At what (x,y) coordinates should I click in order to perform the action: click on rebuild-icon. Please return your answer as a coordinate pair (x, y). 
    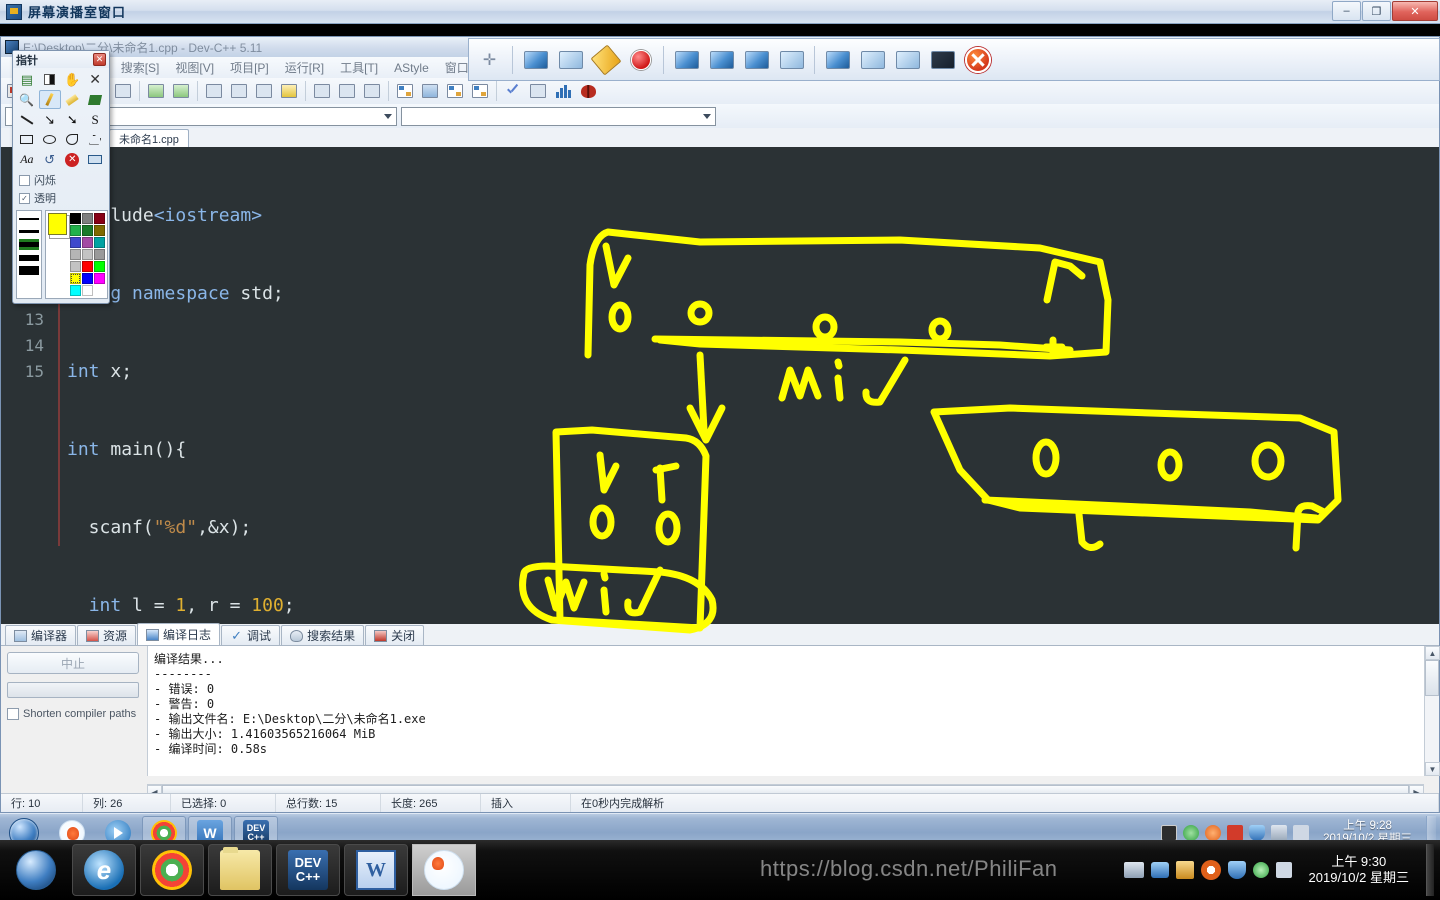
    Looking at the image, I should click on (480, 91).